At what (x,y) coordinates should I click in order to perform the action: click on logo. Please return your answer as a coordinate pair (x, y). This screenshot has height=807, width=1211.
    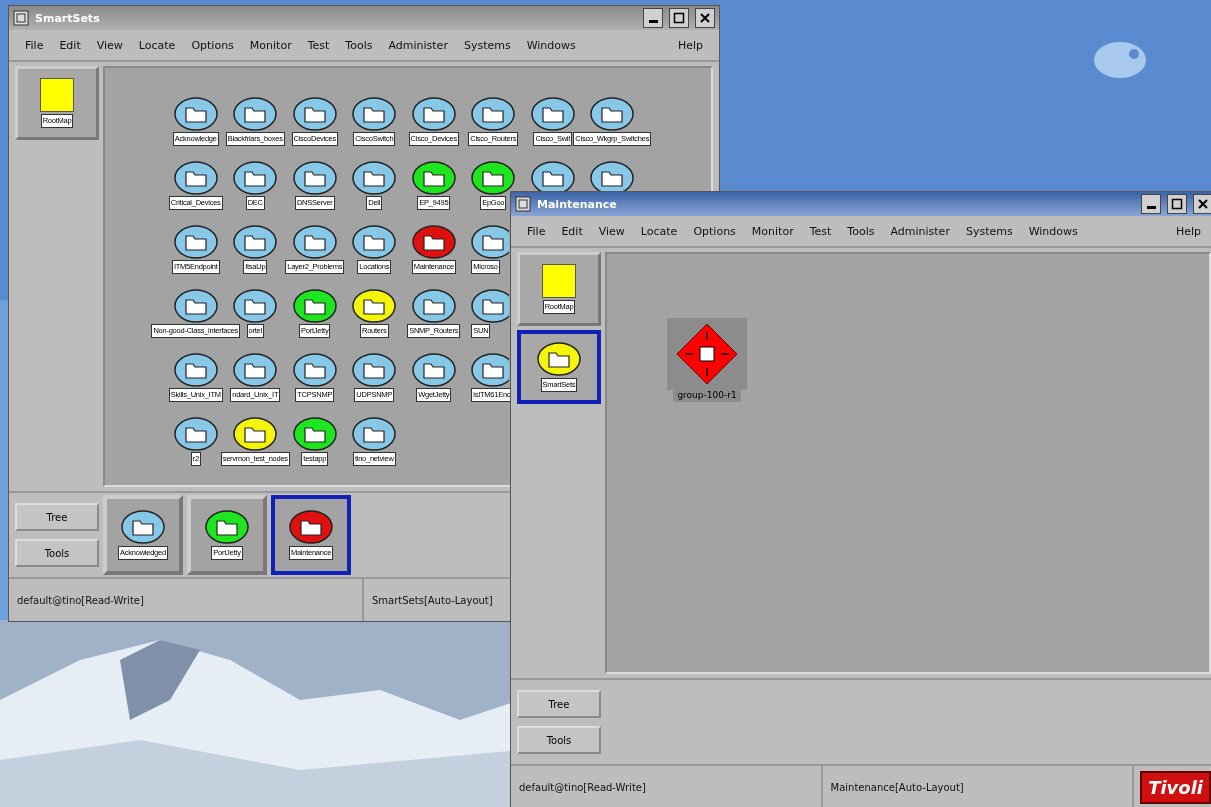
    Looking at the image, I should click on (1120, 60).